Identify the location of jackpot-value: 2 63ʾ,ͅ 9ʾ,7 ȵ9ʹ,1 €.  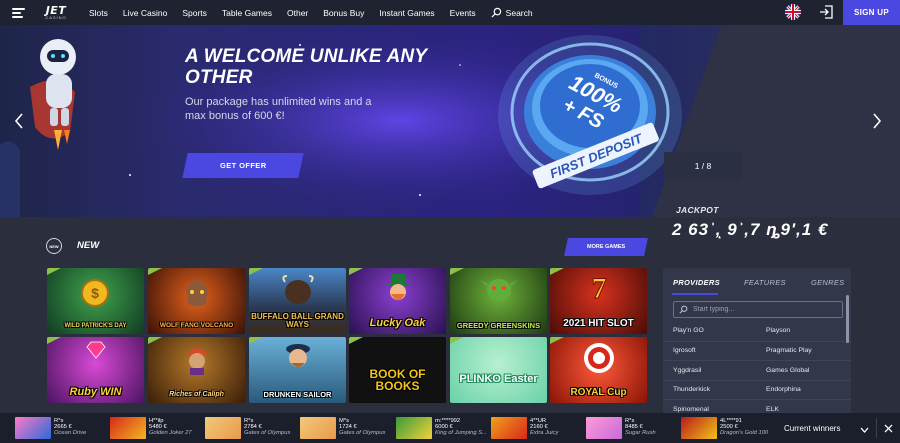
(750, 229).